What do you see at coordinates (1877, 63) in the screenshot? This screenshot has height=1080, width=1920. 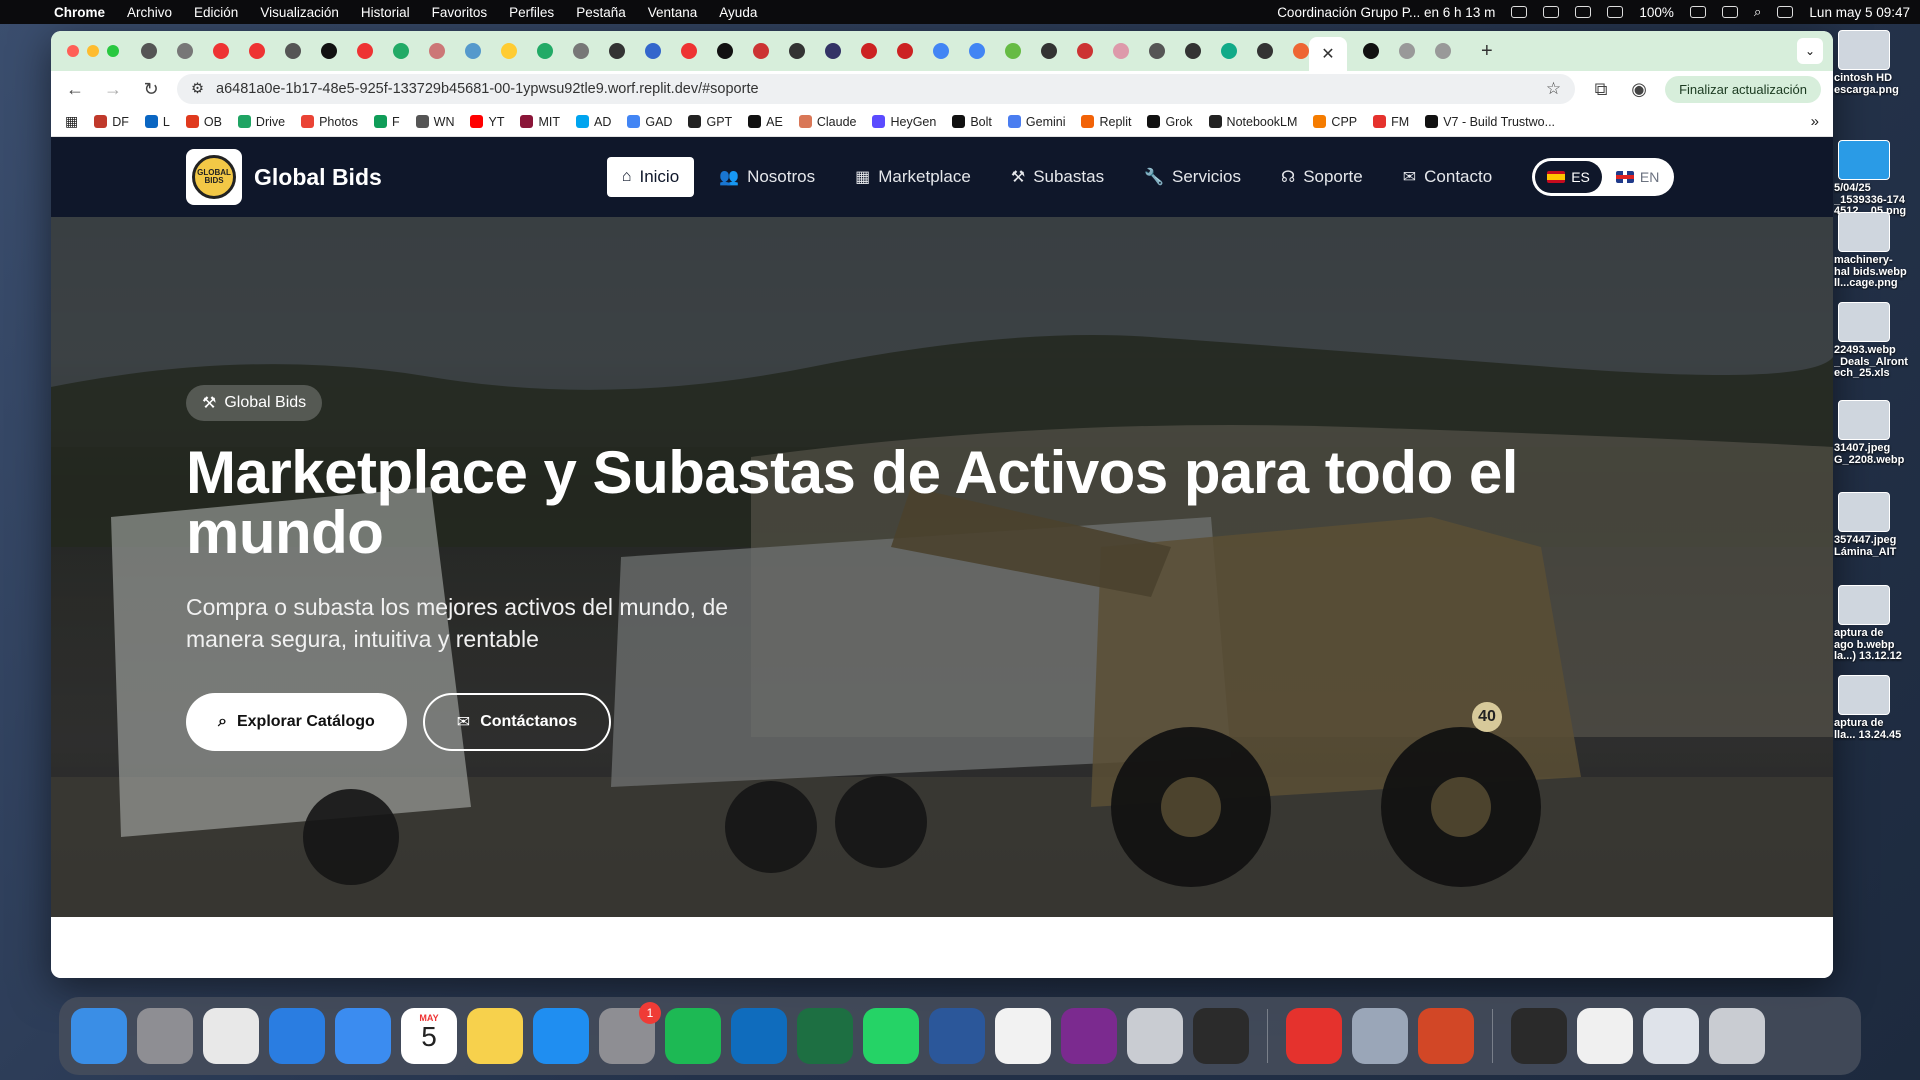 I see `desktop-file: cintosh HD escarga.png` at bounding box center [1877, 63].